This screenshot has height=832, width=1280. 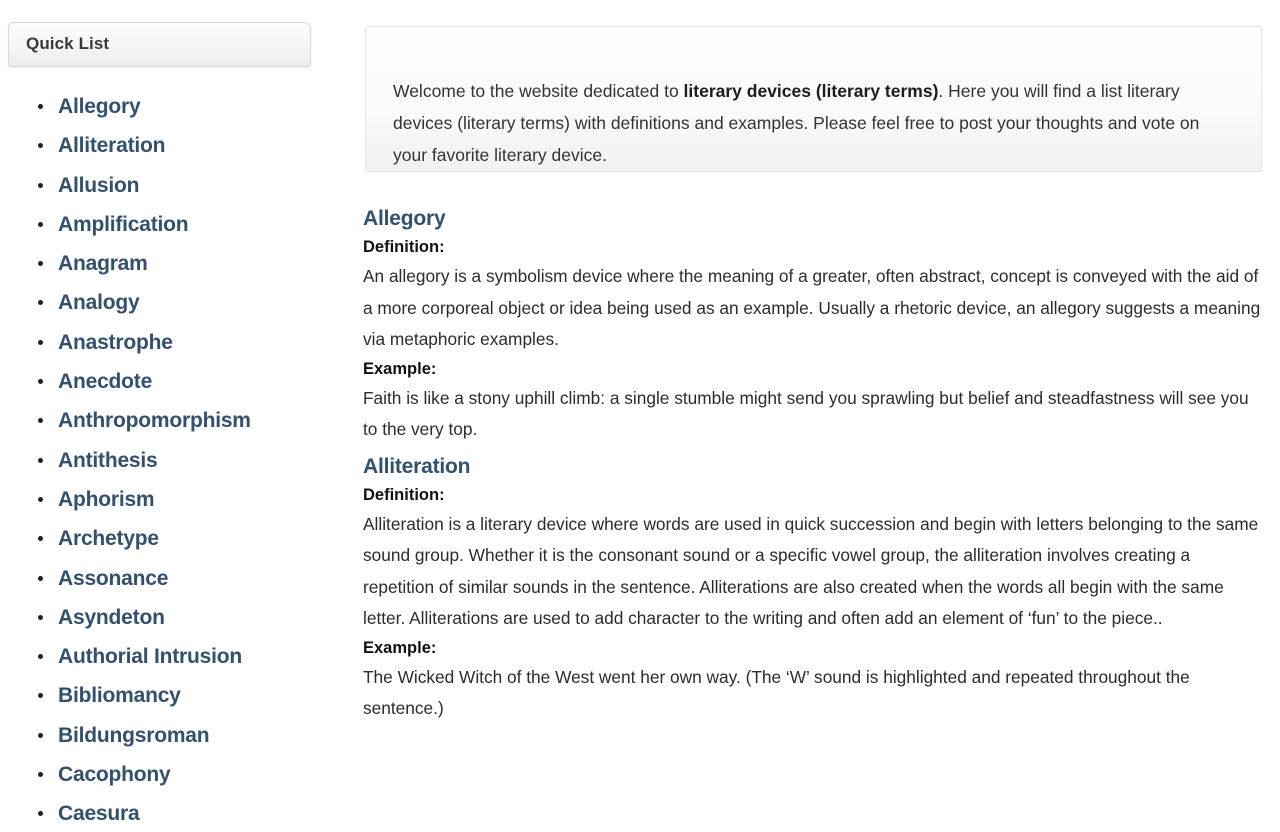 I want to click on sidebar-item-authorial-intrusion: Authorial Intrusion, so click(x=150, y=656).